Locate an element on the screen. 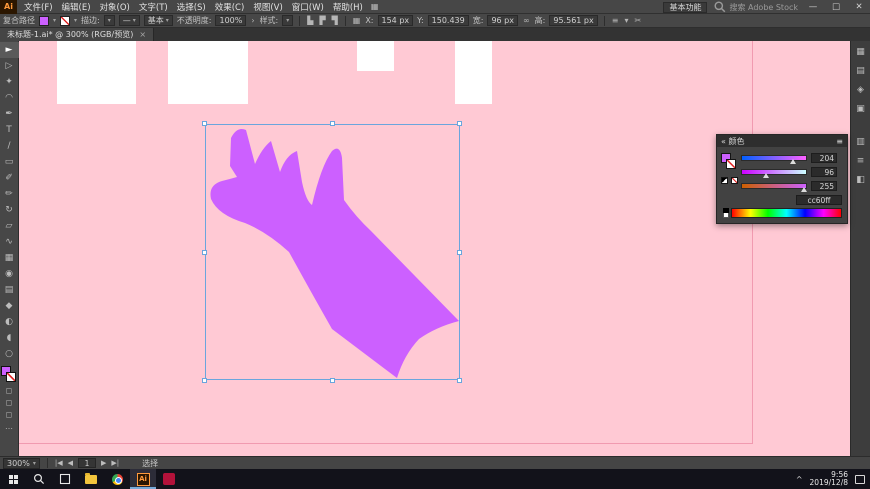  draw-normal-mode-icon: ◻ is located at coordinates (9, 390).